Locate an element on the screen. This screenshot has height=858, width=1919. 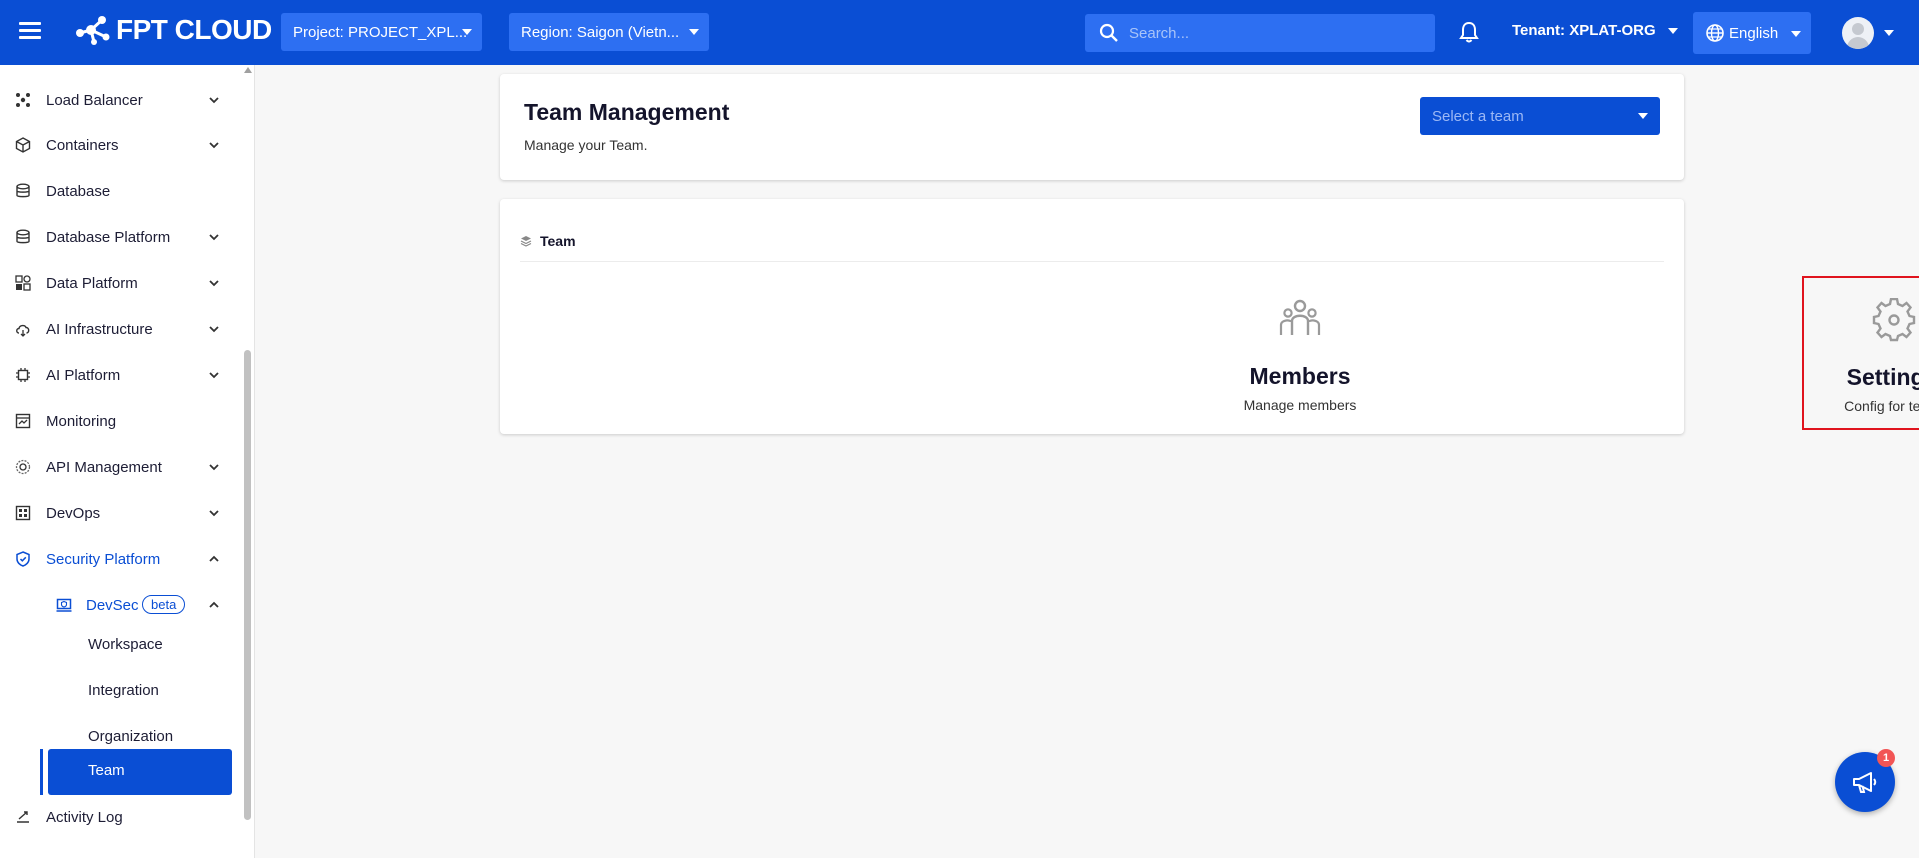
page-subtitle: Manage your Team. is located at coordinates (586, 145).